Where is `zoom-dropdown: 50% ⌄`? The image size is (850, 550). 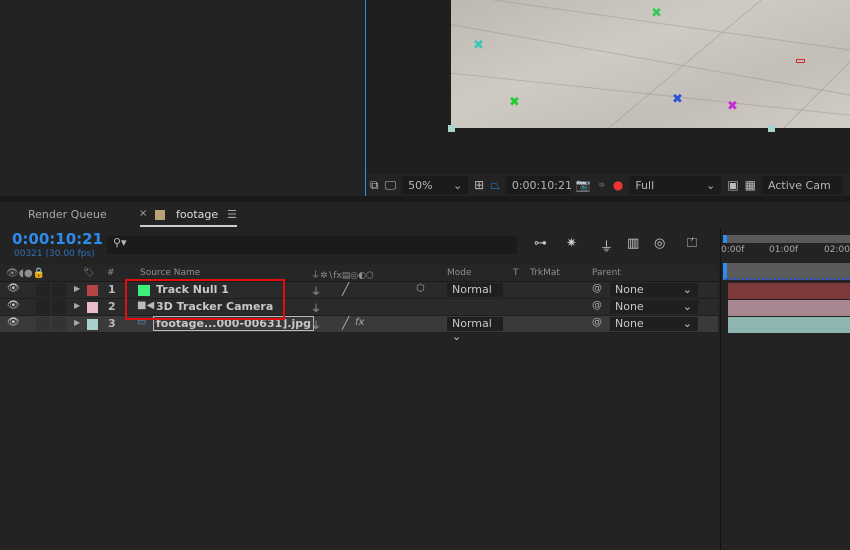 zoom-dropdown: 50% ⌄ is located at coordinates (435, 185).